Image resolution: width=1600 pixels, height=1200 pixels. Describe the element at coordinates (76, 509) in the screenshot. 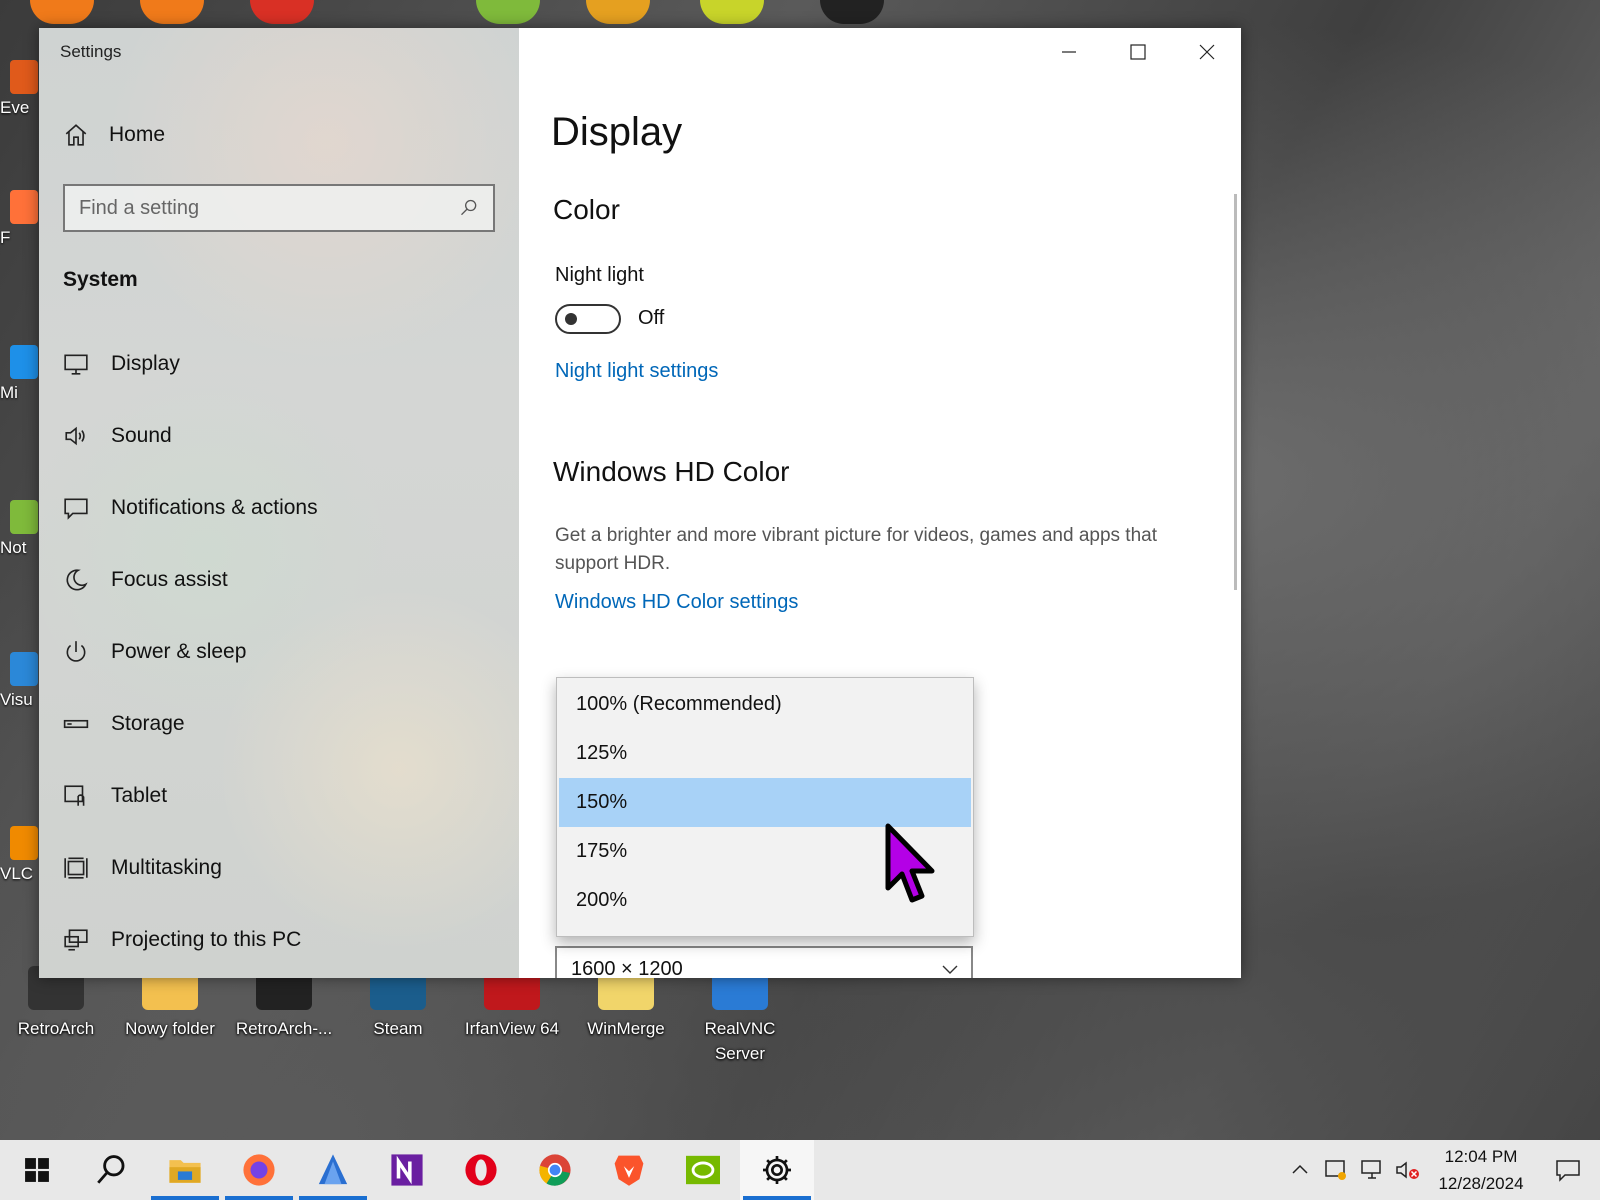

I see `message-icon` at that location.